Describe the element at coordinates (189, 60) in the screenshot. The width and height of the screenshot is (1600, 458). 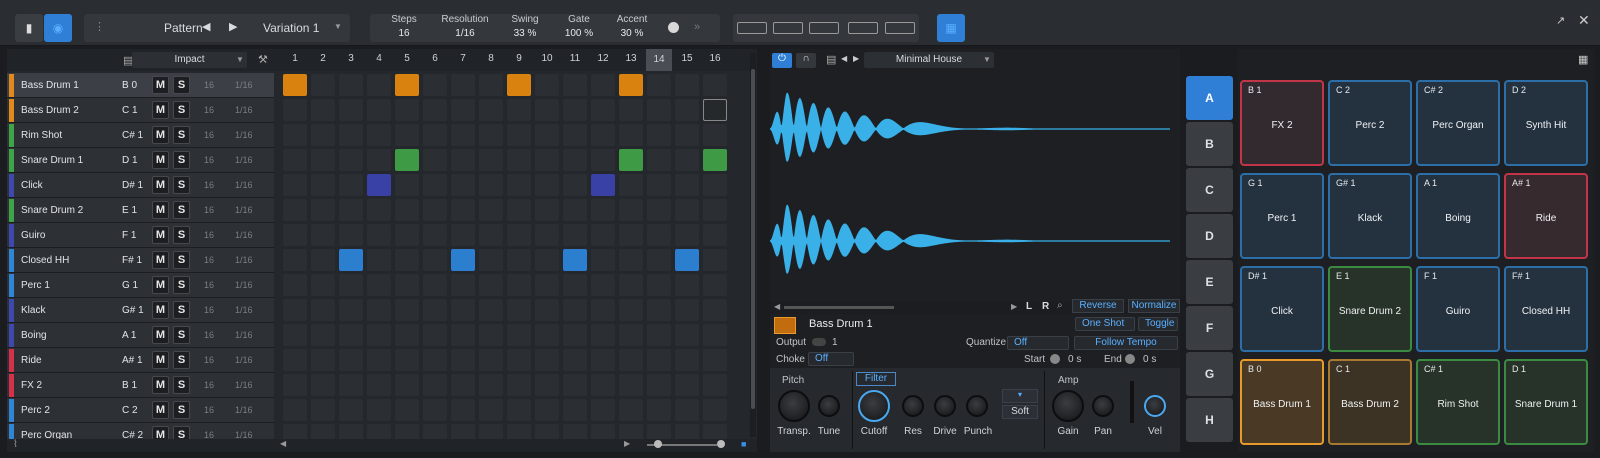
I see `kit-select: Impact` at that location.